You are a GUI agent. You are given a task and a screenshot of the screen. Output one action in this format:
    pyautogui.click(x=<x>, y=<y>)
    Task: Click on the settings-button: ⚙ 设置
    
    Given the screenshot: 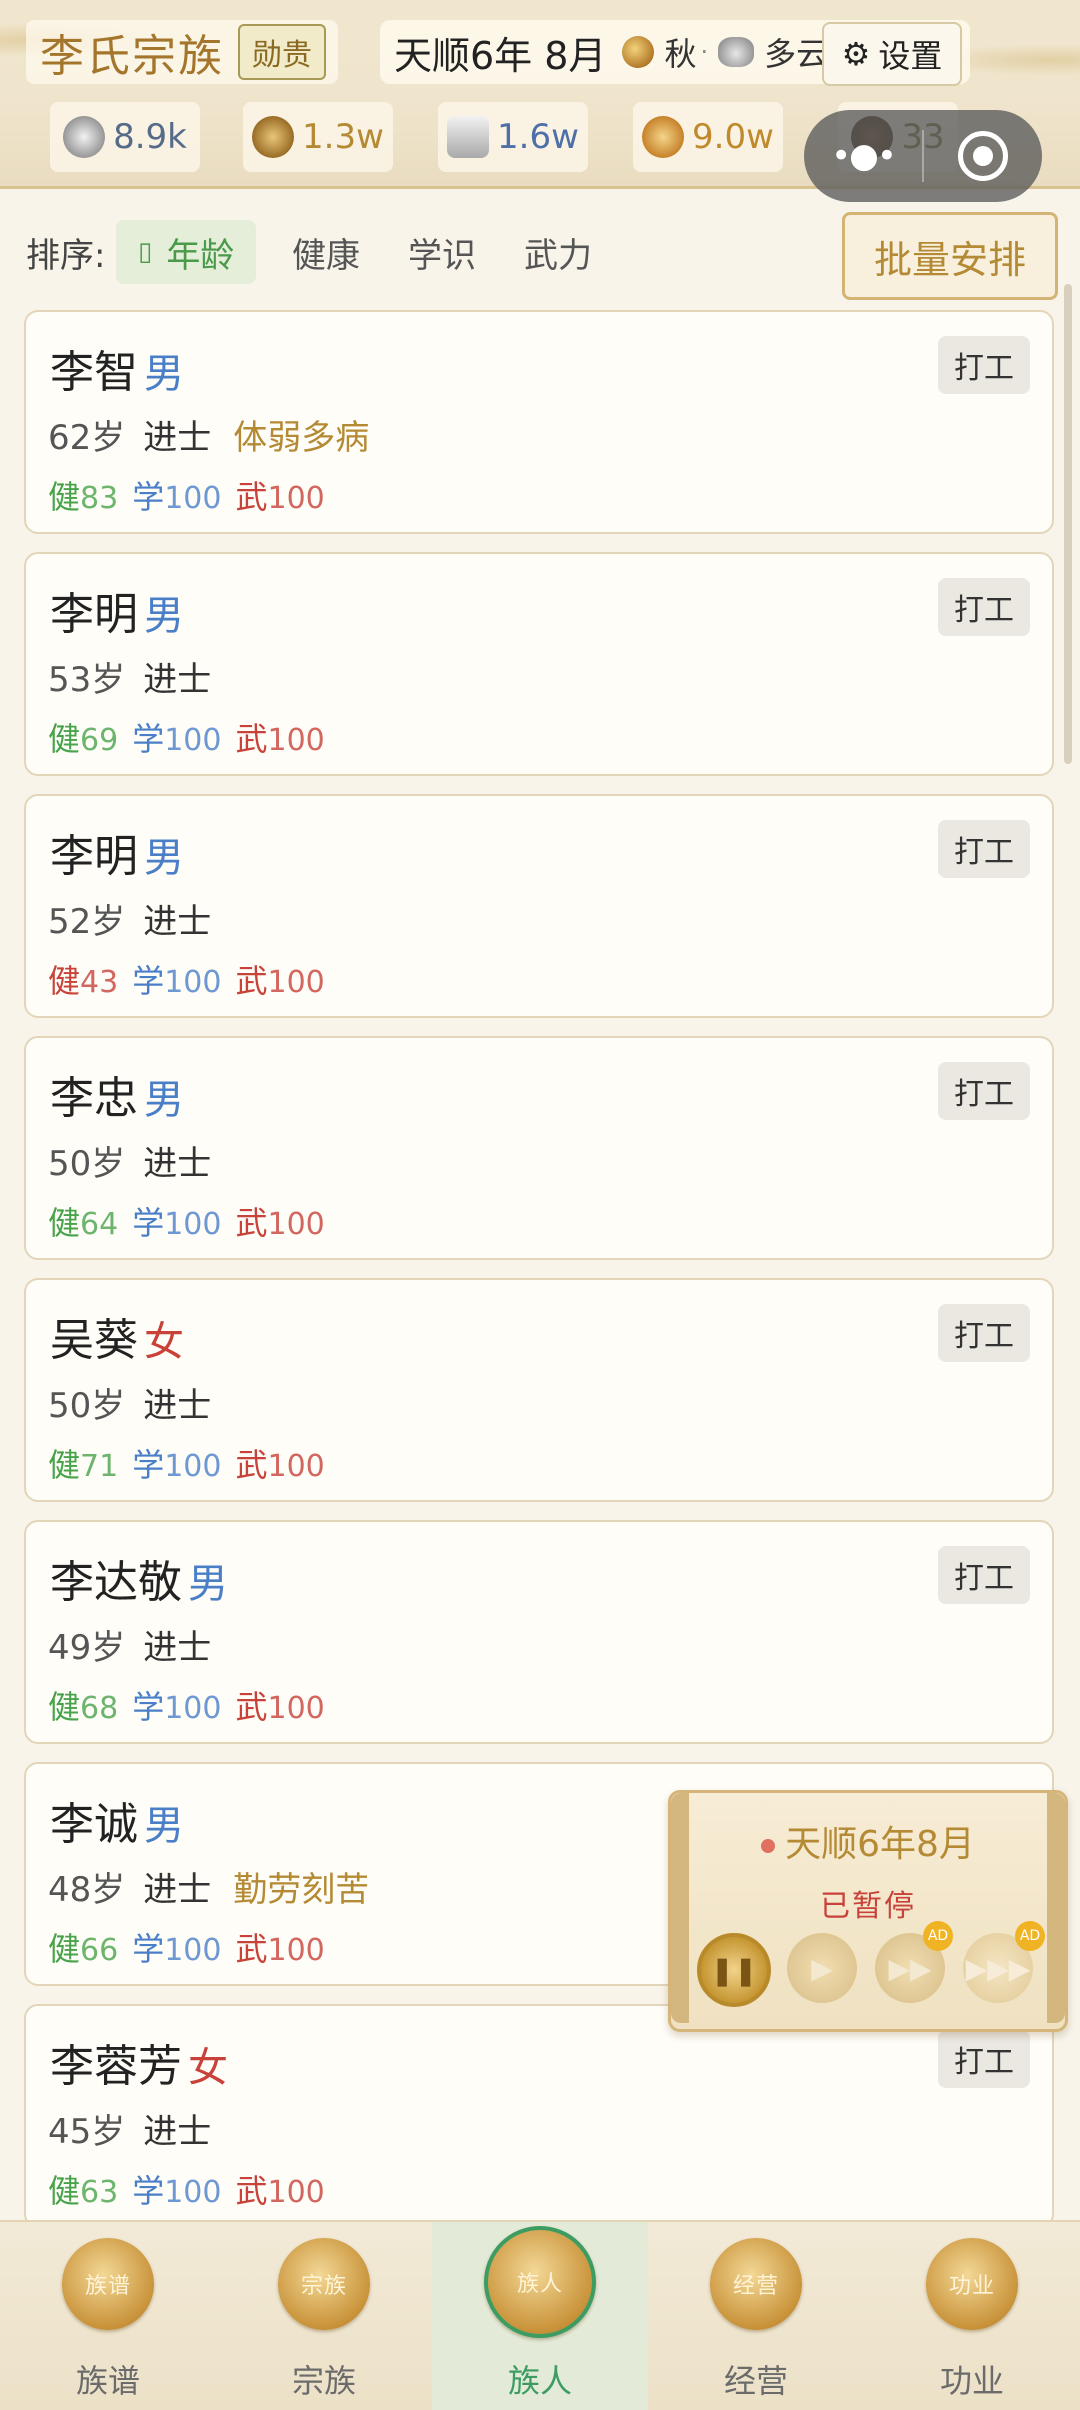 What is the action you would take?
    pyautogui.click(x=892, y=54)
    